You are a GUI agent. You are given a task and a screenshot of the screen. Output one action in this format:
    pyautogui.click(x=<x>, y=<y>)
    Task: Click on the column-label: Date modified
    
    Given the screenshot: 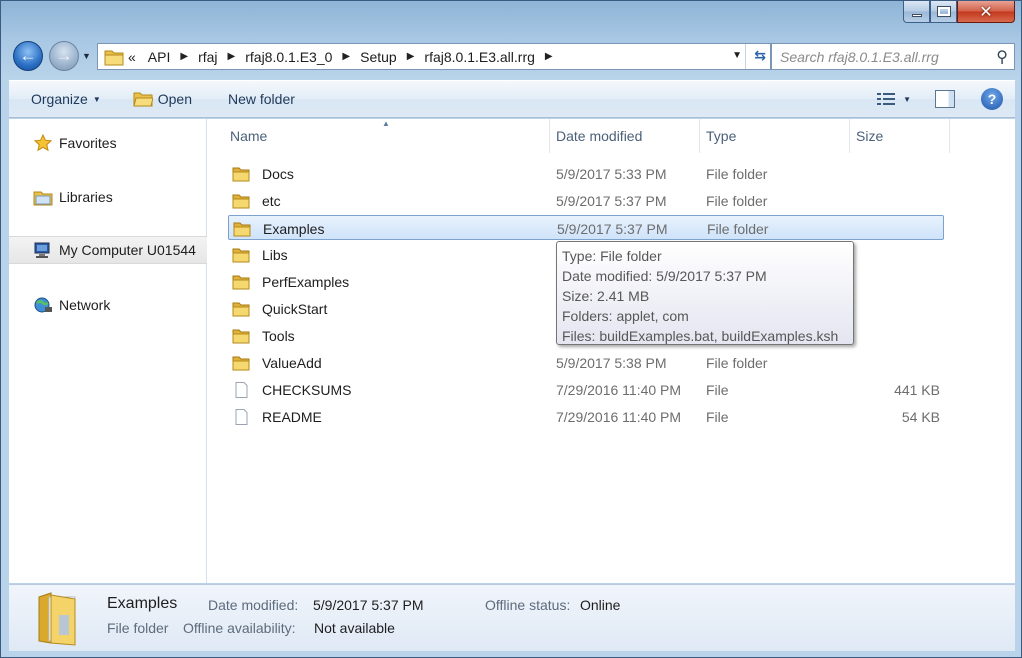 What is the action you would take?
    pyautogui.click(x=599, y=136)
    